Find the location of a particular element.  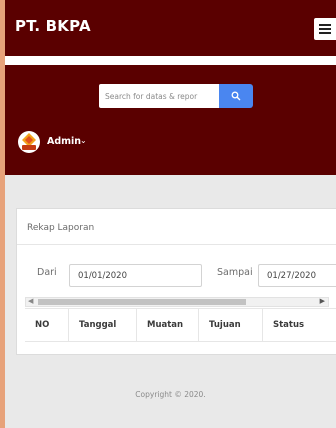

to-date-input is located at coordinates (297, 275).